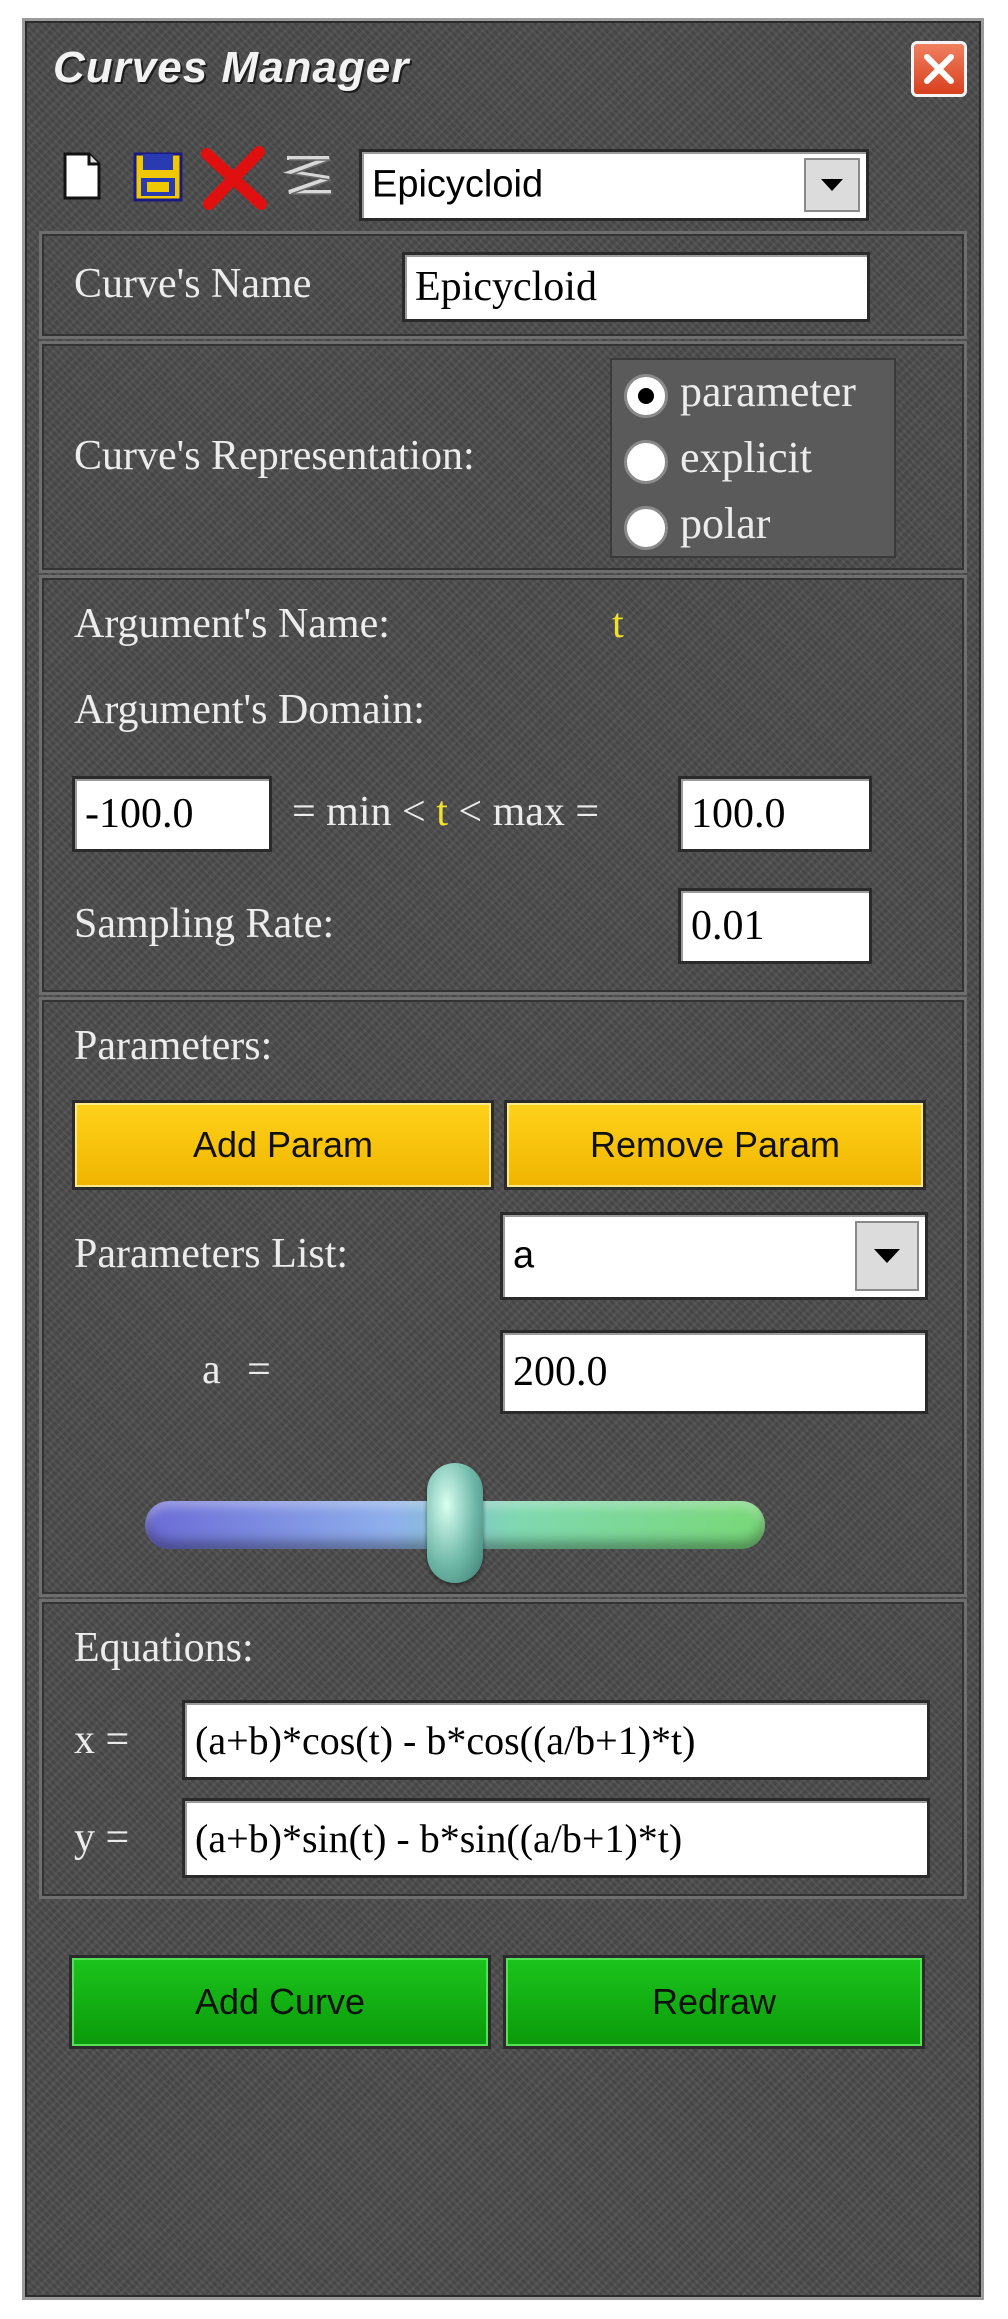 The width and height of the screenshot is (1008, 2319). I want to click on param-value-input: 200.0, so click(714, 1372).